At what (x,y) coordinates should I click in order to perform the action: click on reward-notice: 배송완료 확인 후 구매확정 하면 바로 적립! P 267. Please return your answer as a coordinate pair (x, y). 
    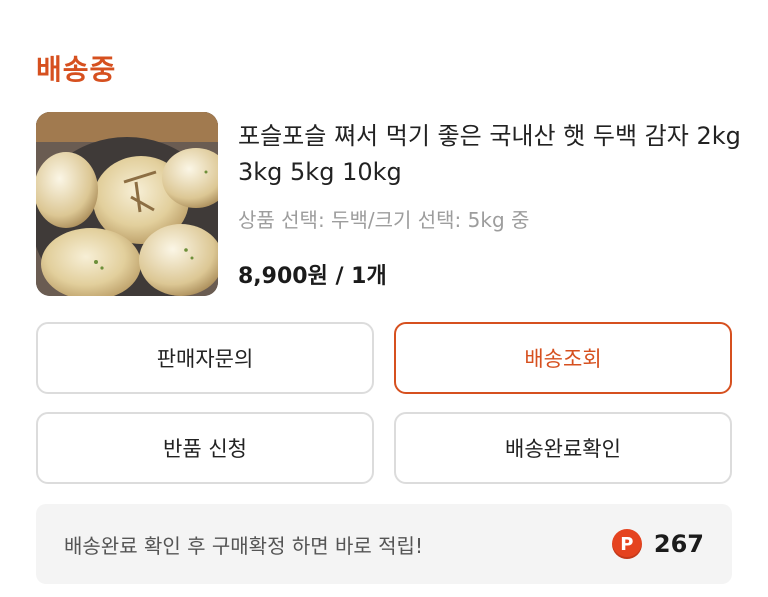
    Looking at the image, I should click on (384, 544).